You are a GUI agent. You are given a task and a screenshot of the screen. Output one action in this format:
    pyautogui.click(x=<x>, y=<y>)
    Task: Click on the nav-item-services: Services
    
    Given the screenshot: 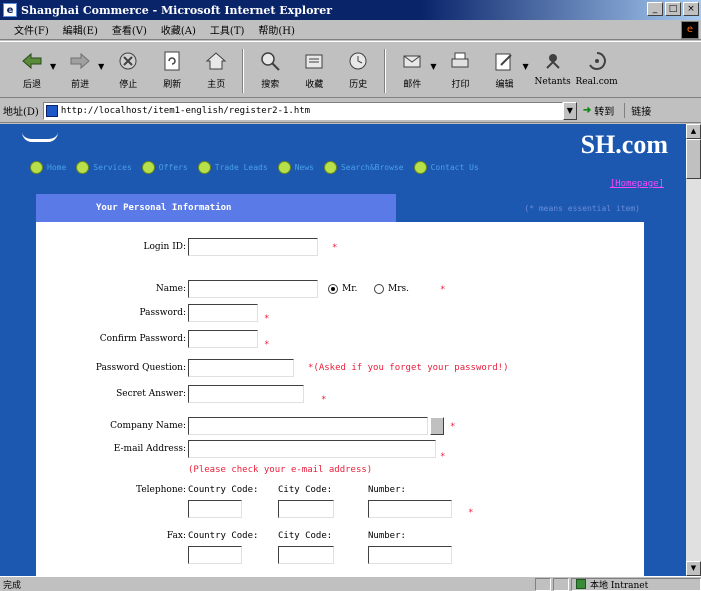 What is the action you would take?
    pyautogui.click(x=104, y=167)
    